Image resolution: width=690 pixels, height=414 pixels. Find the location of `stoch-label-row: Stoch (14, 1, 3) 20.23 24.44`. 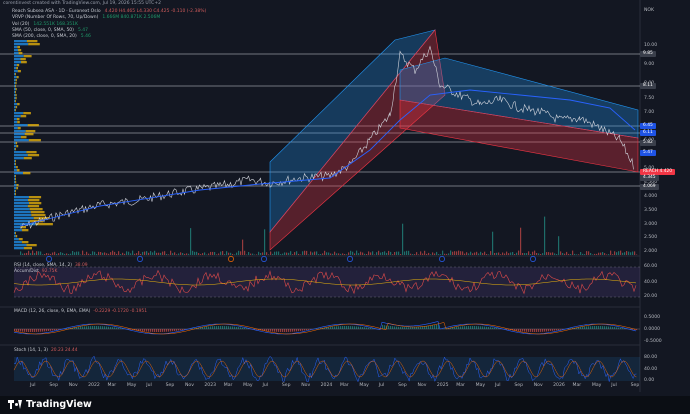

stoch-label-row: Stoch (14, 1, 3) 20.23 24.44 is located at coordinates (46, 350).